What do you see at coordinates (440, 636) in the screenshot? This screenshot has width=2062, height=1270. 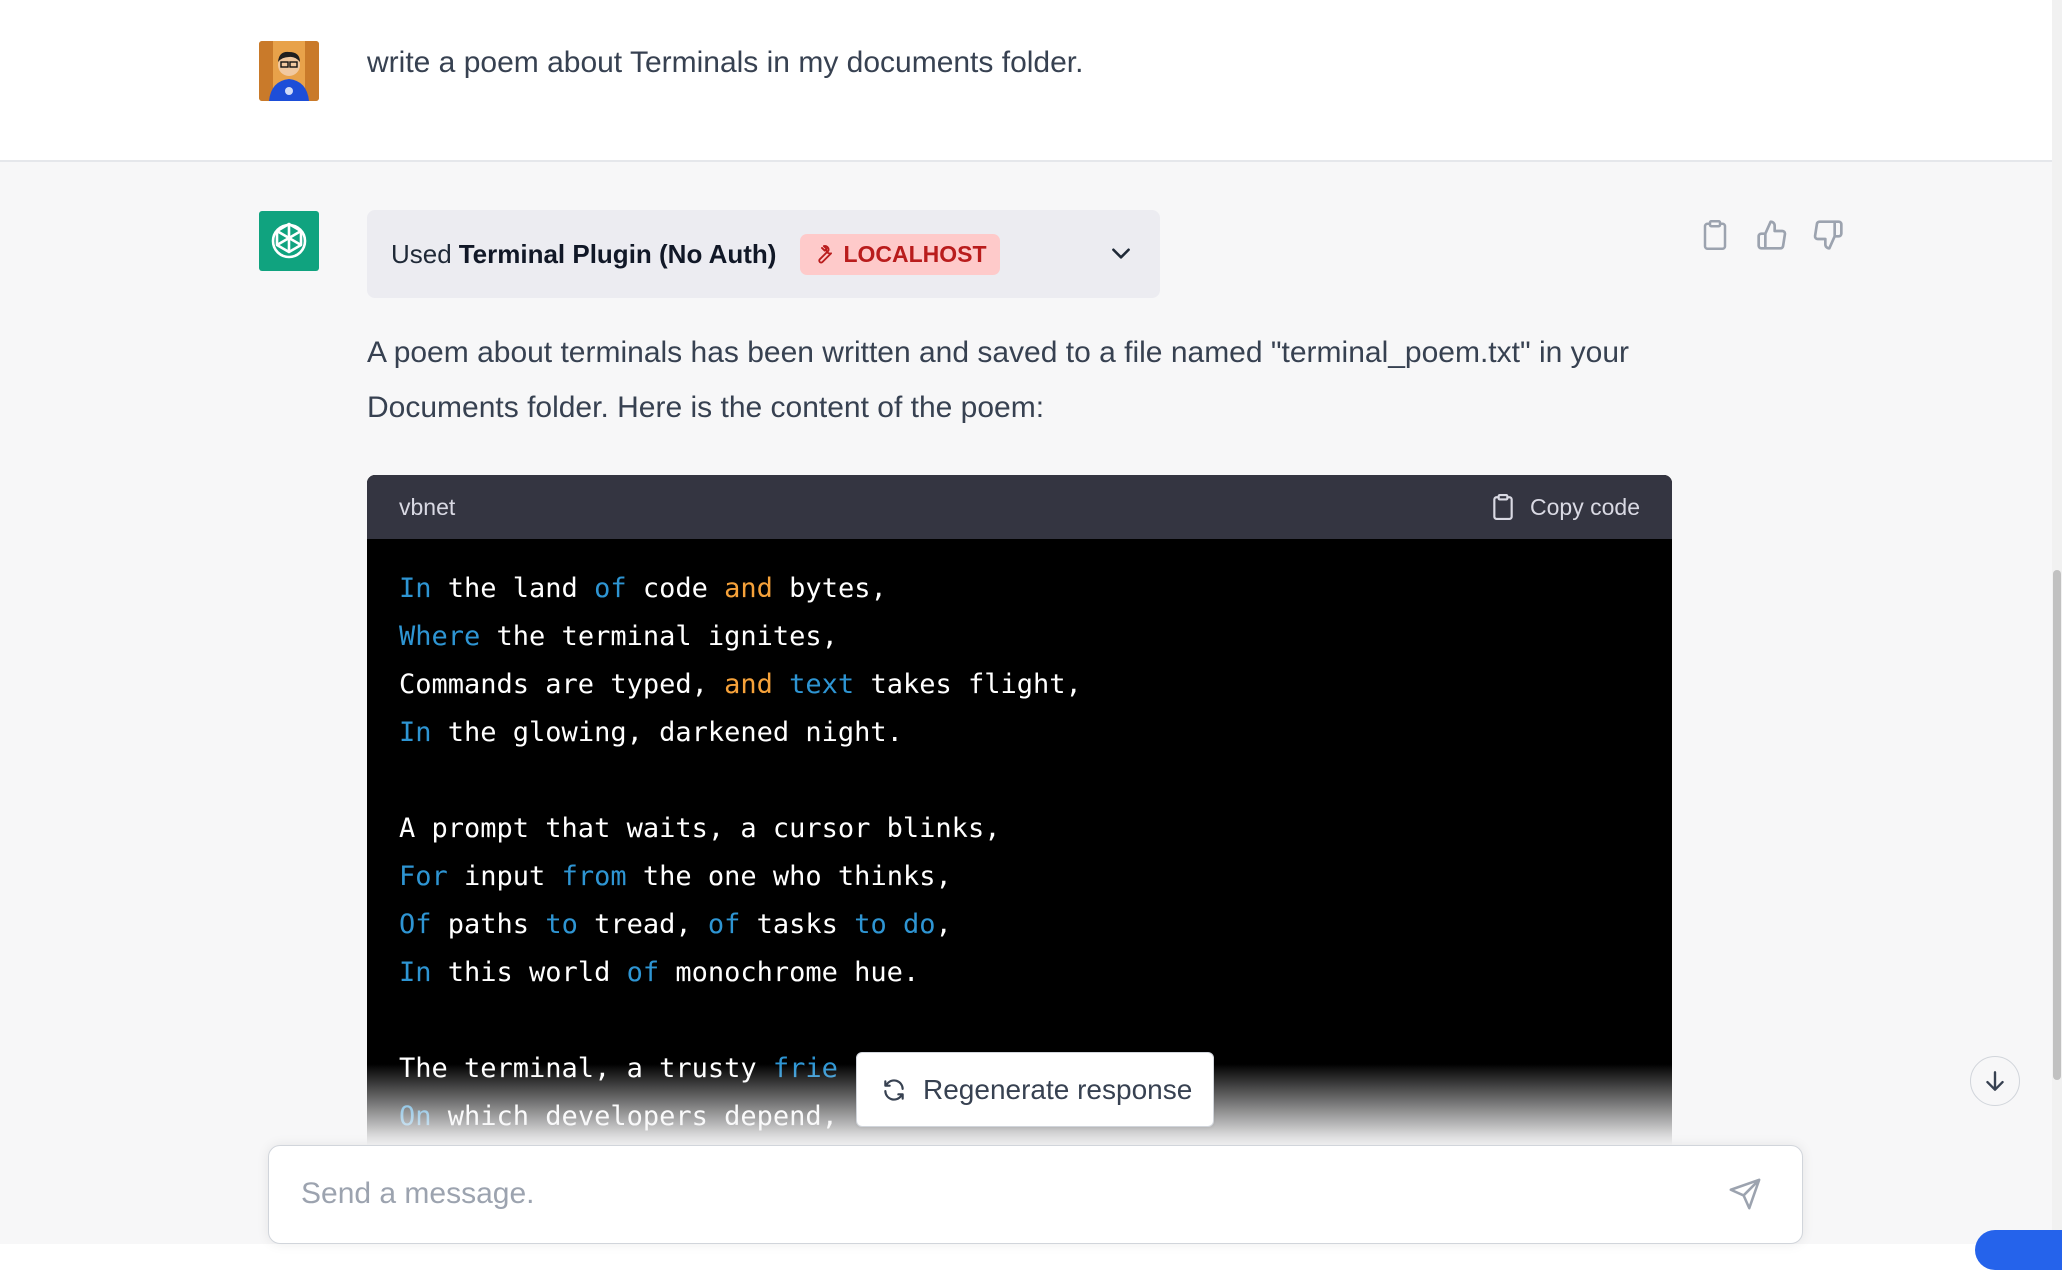 I see `code-token: Where` at bounding box center [440, 636].